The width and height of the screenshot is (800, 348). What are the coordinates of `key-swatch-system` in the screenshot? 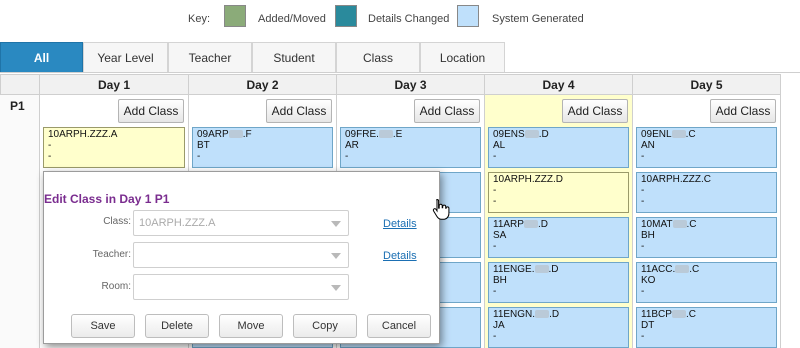 It's located at (468, 16).